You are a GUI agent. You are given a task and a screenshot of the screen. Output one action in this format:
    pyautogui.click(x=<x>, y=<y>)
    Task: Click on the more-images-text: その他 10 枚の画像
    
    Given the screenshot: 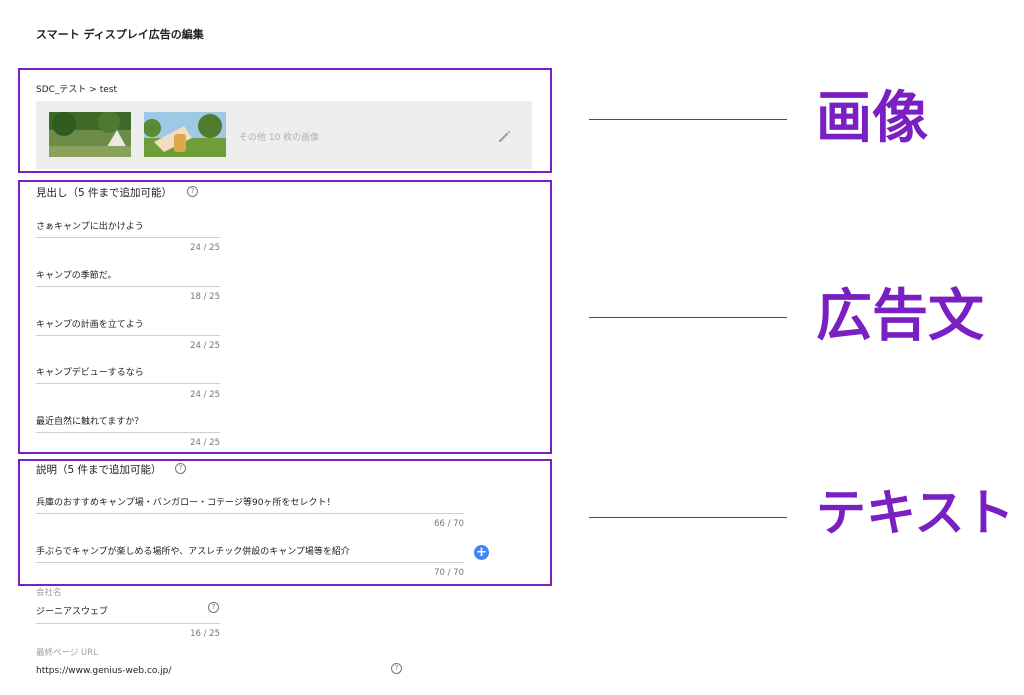 What is the action you would take?
    pyautogui.click(x=279, y=138)
    